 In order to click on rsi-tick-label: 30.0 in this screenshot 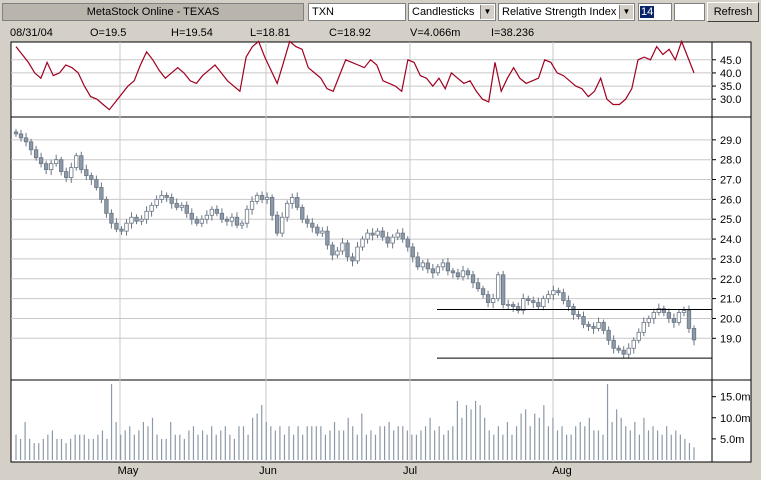, I will do `click(730, 100)`.